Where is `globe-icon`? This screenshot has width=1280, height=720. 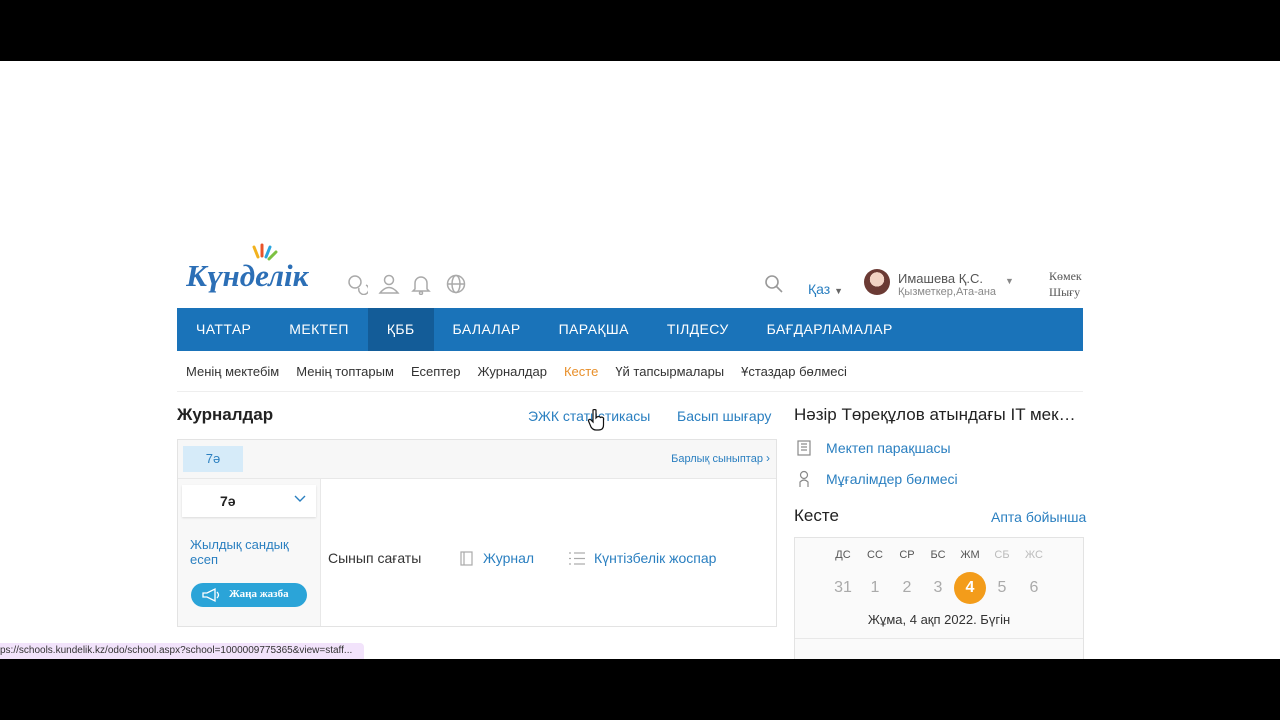 globe-icon is located at coordinates (456, 284).